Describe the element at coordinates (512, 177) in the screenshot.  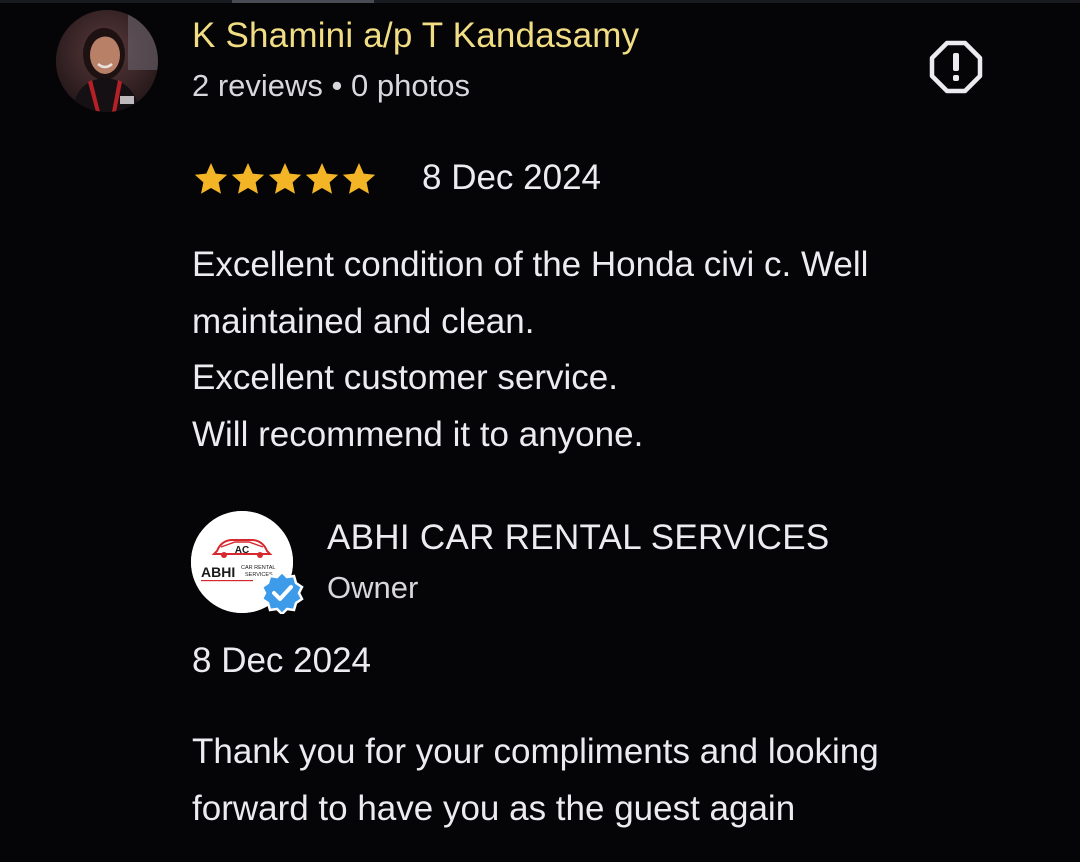
I see `review-date: 8 Dec 2024` at that location.